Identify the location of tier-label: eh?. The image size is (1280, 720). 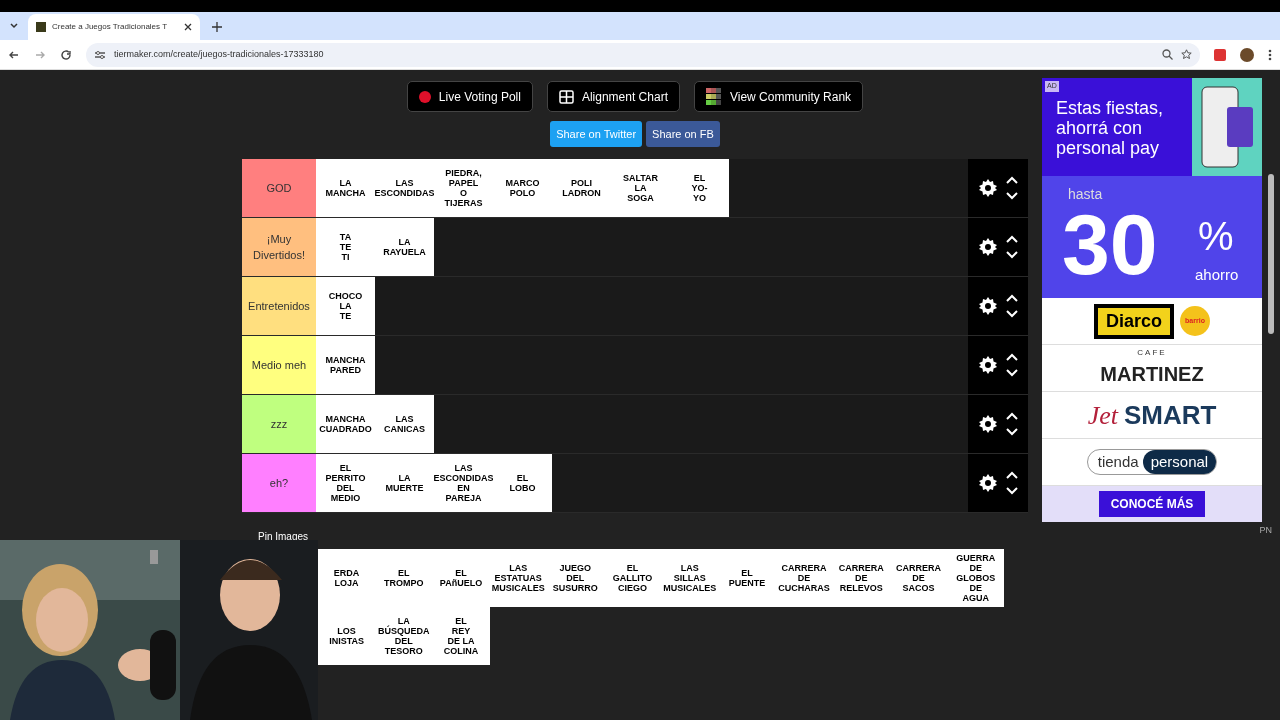
(279, 483).